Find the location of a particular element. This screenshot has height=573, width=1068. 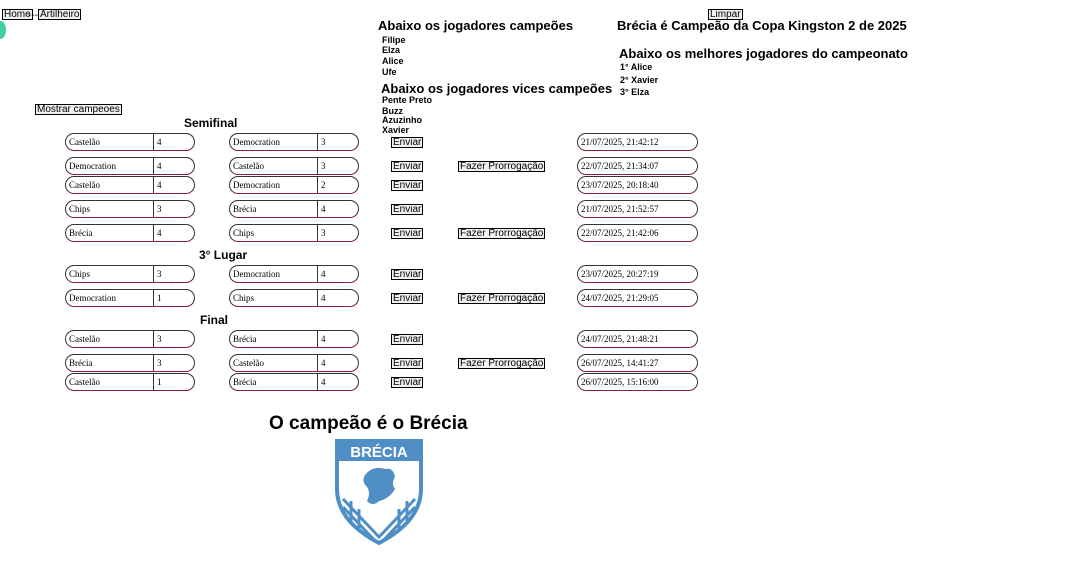

match-date-field: 22/07/2025, 21:42:06 is located at coordinates (637, 233).